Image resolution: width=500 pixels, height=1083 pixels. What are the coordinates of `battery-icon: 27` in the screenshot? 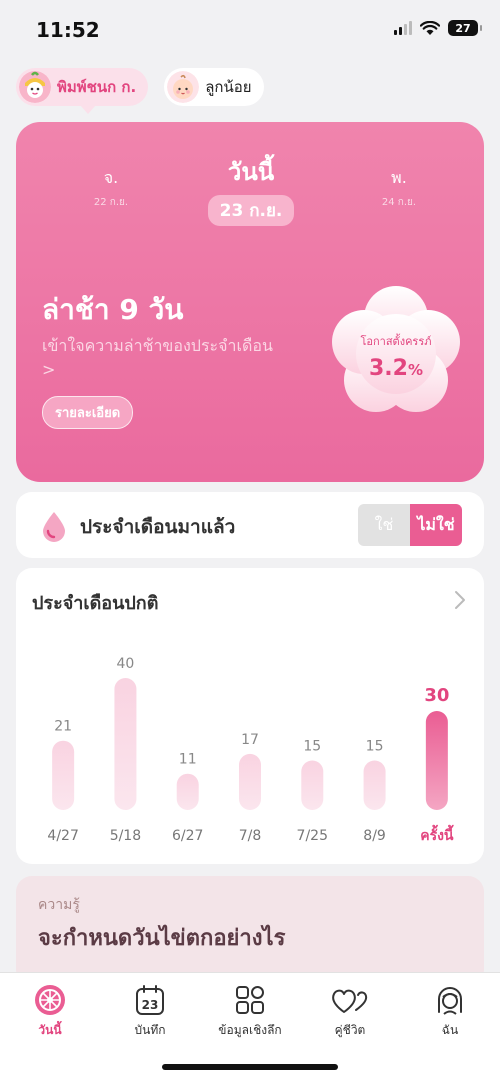 It's located at (465, 28).